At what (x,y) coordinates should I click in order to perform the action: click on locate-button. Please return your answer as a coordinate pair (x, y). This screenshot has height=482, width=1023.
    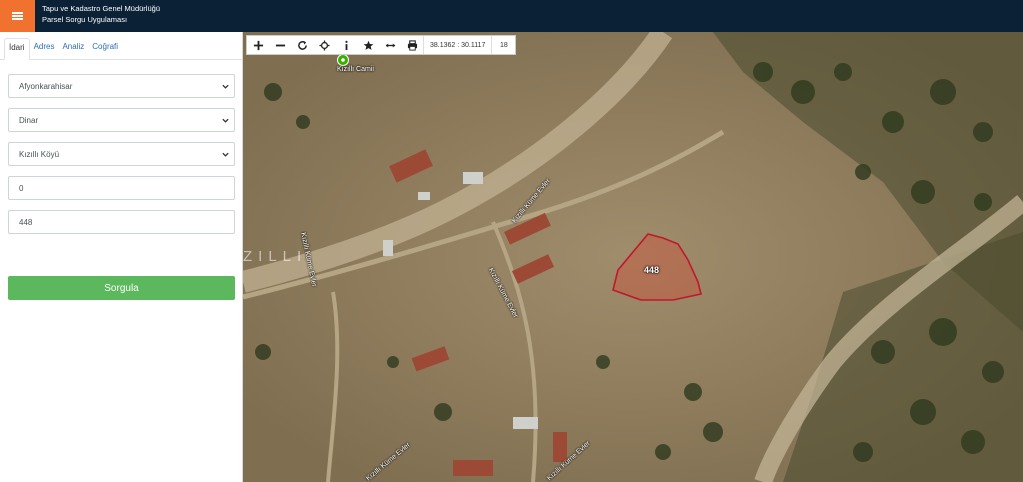
    Looking at the image, I should click on (324, 45).